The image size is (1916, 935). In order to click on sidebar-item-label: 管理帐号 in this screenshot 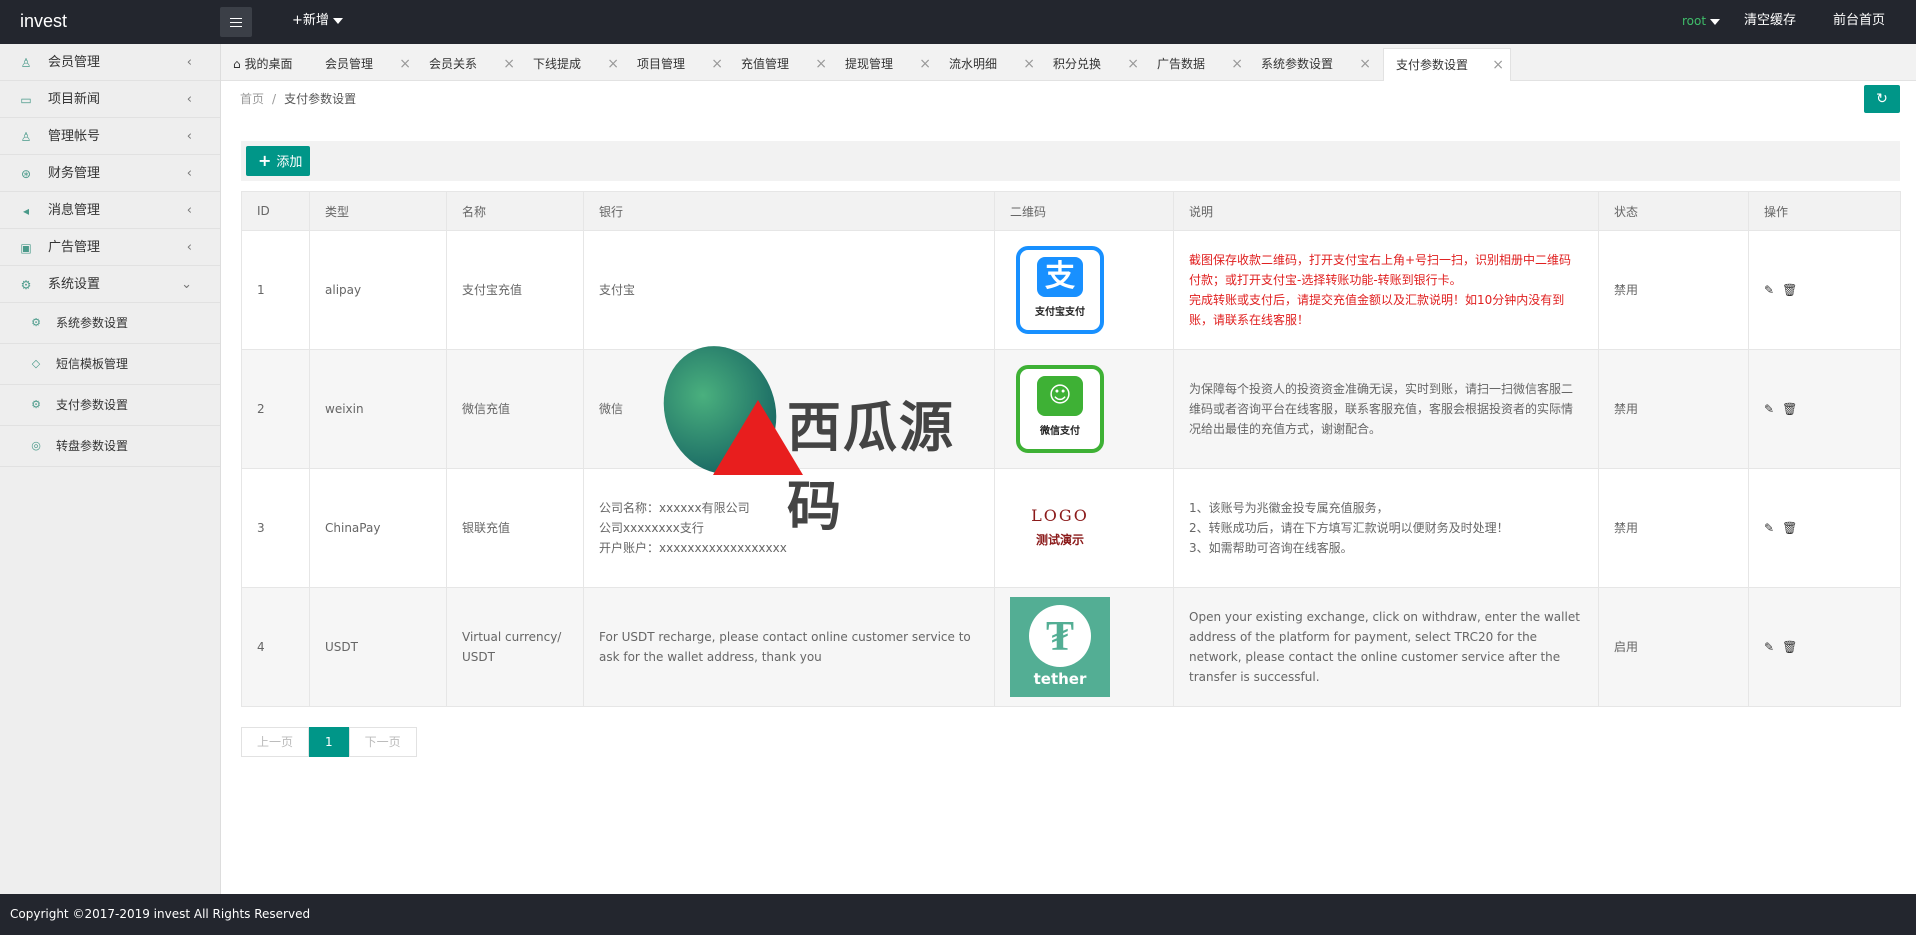, I will do `click(74, 136)`.